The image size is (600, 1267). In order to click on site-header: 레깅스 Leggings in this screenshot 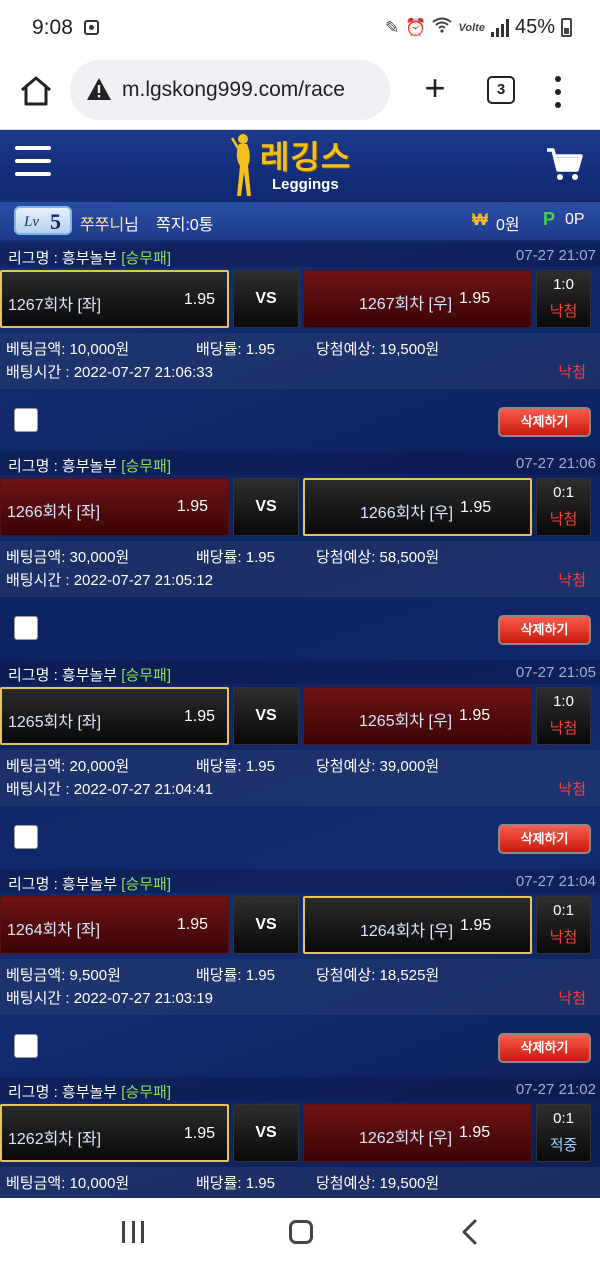, I will do `click(300, 165)`.